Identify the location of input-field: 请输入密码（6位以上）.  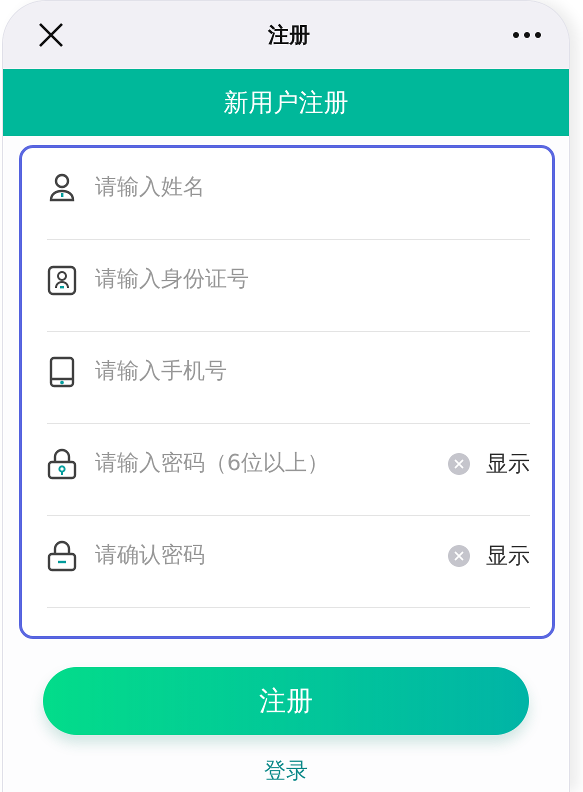
(262, 463).